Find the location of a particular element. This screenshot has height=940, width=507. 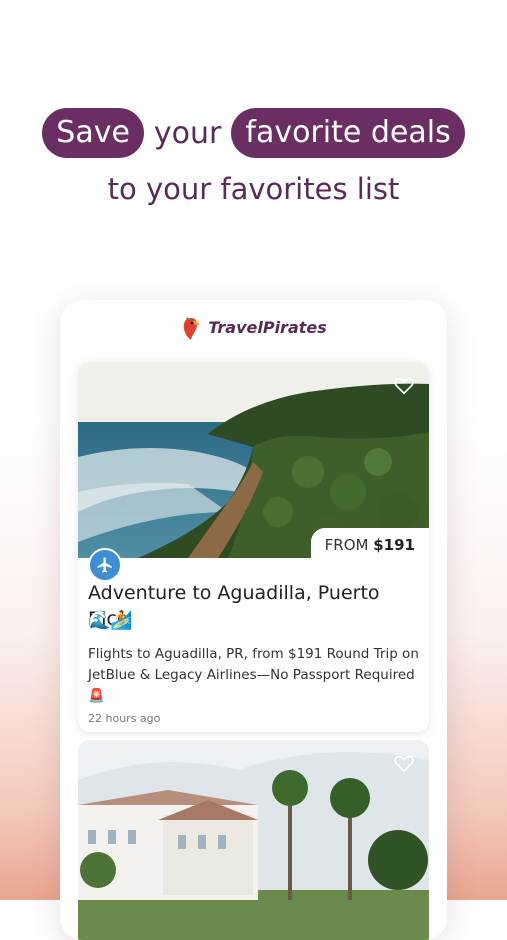

highlight-favorite-deals: favorite deals is located at coordinates (348, 133).